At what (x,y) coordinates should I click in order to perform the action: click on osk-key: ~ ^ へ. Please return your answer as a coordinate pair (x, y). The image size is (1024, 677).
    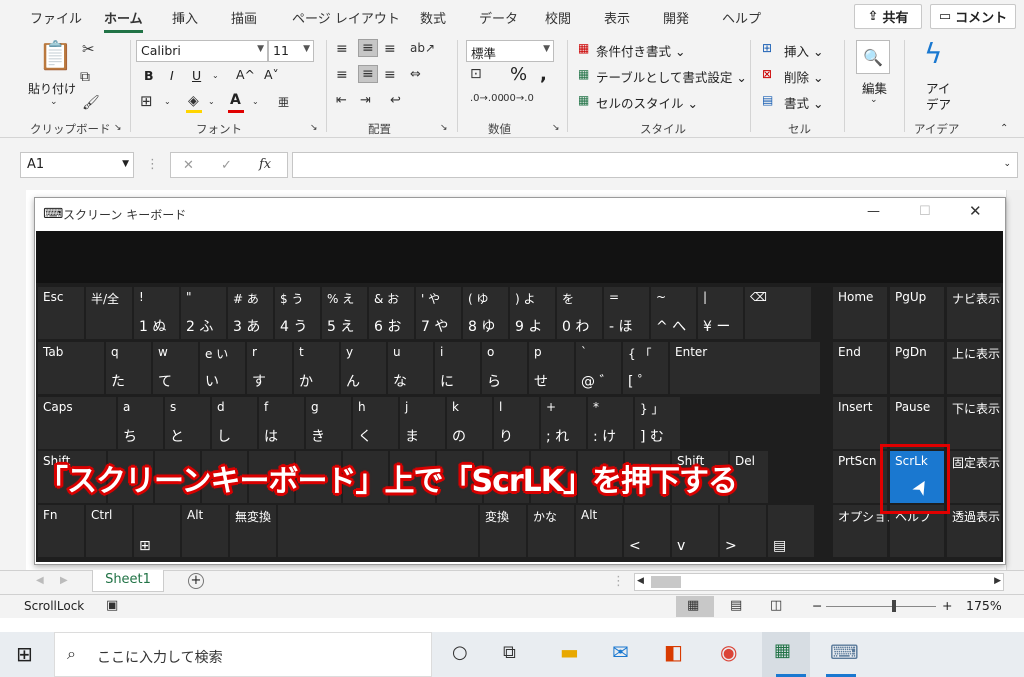
    Looking at the image, I should click on (673, 313).